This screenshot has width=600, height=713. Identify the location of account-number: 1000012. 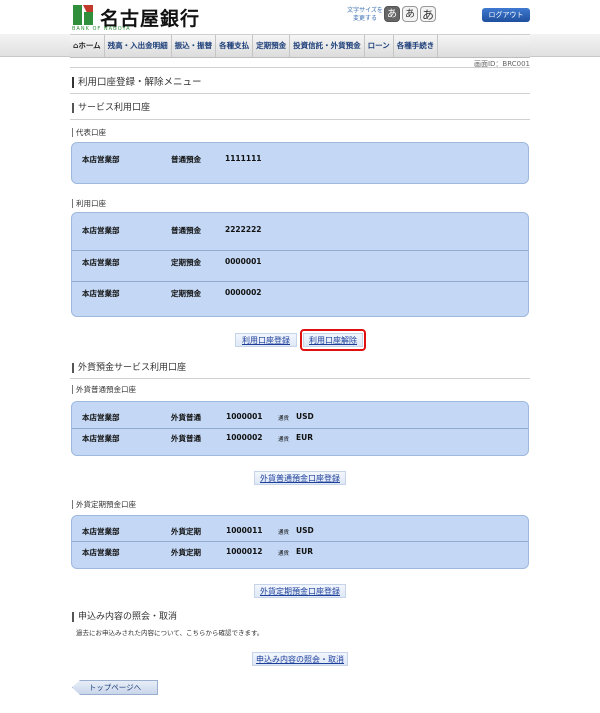
(244, 551).